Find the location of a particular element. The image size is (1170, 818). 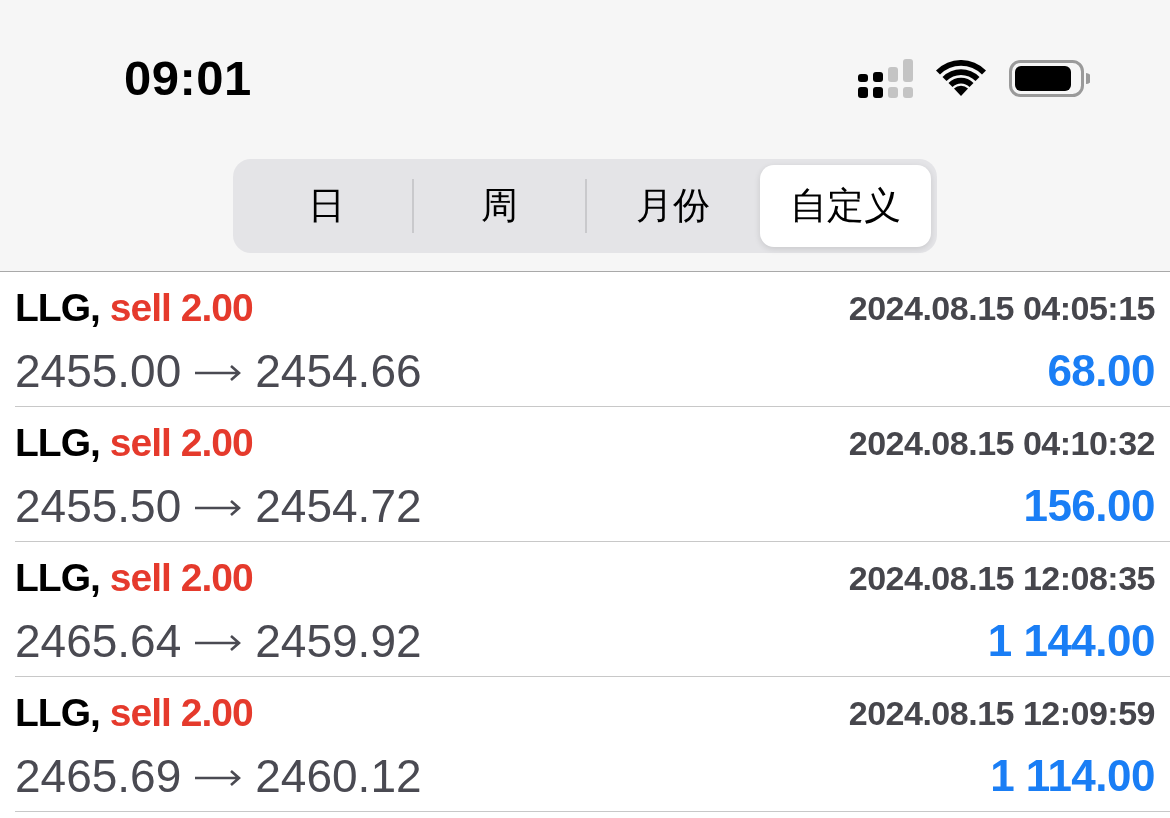

period-tab: 自定义 is located at coordinates (845, 206).